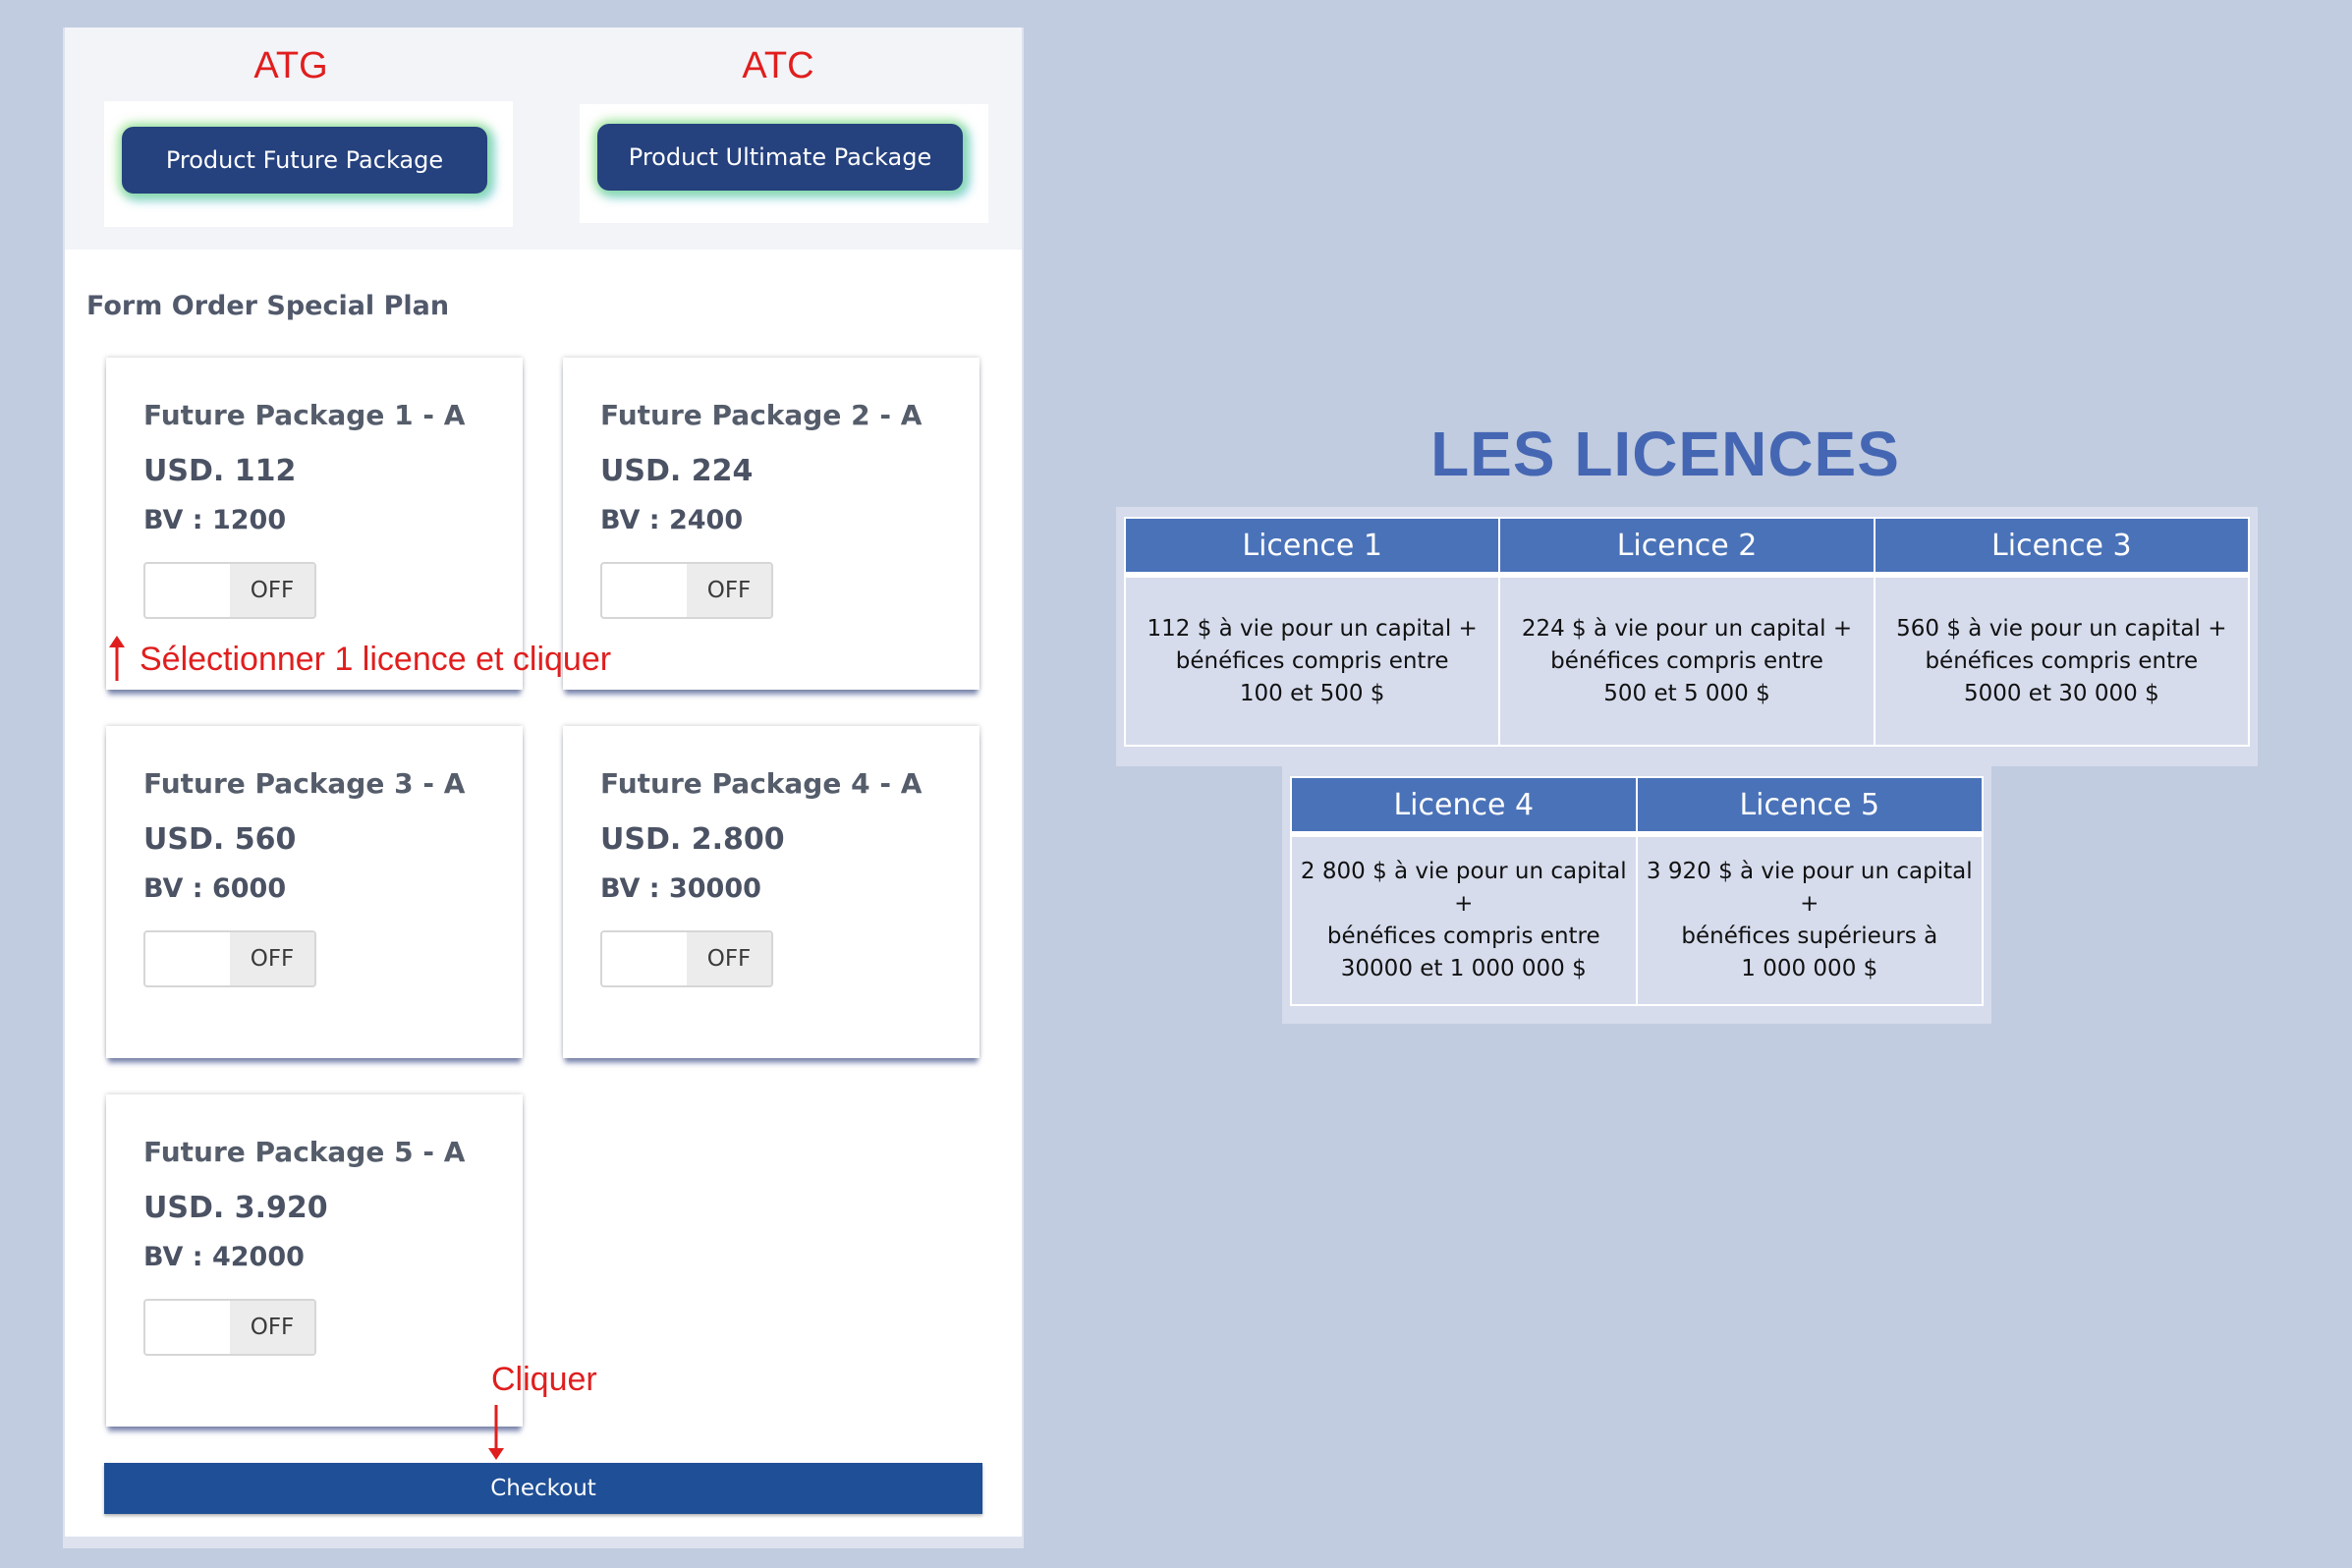 This screenshot has height=1568, width=2352. I want to click on licence-1-line-1: 112 $ à vie pour un capital +, so click(1312, 628).